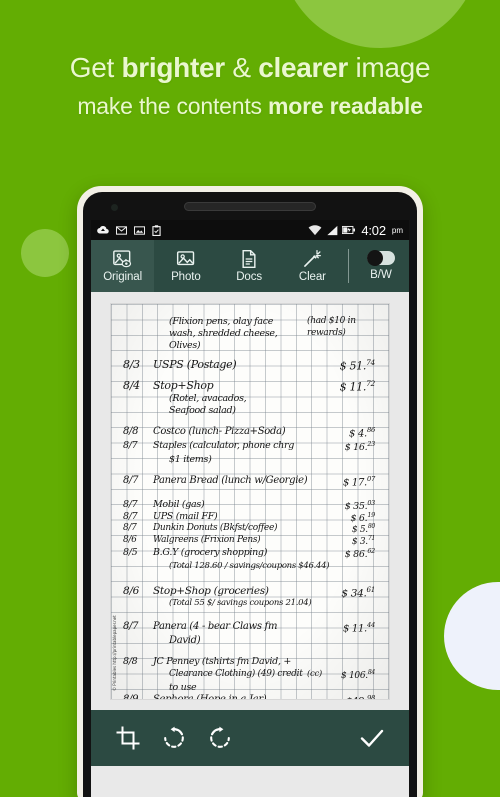 This screenshot has height=797, width=500. Describe the element at coordinates (349, 230) in the screenshot. I see `battery-charging-icon` at that location.